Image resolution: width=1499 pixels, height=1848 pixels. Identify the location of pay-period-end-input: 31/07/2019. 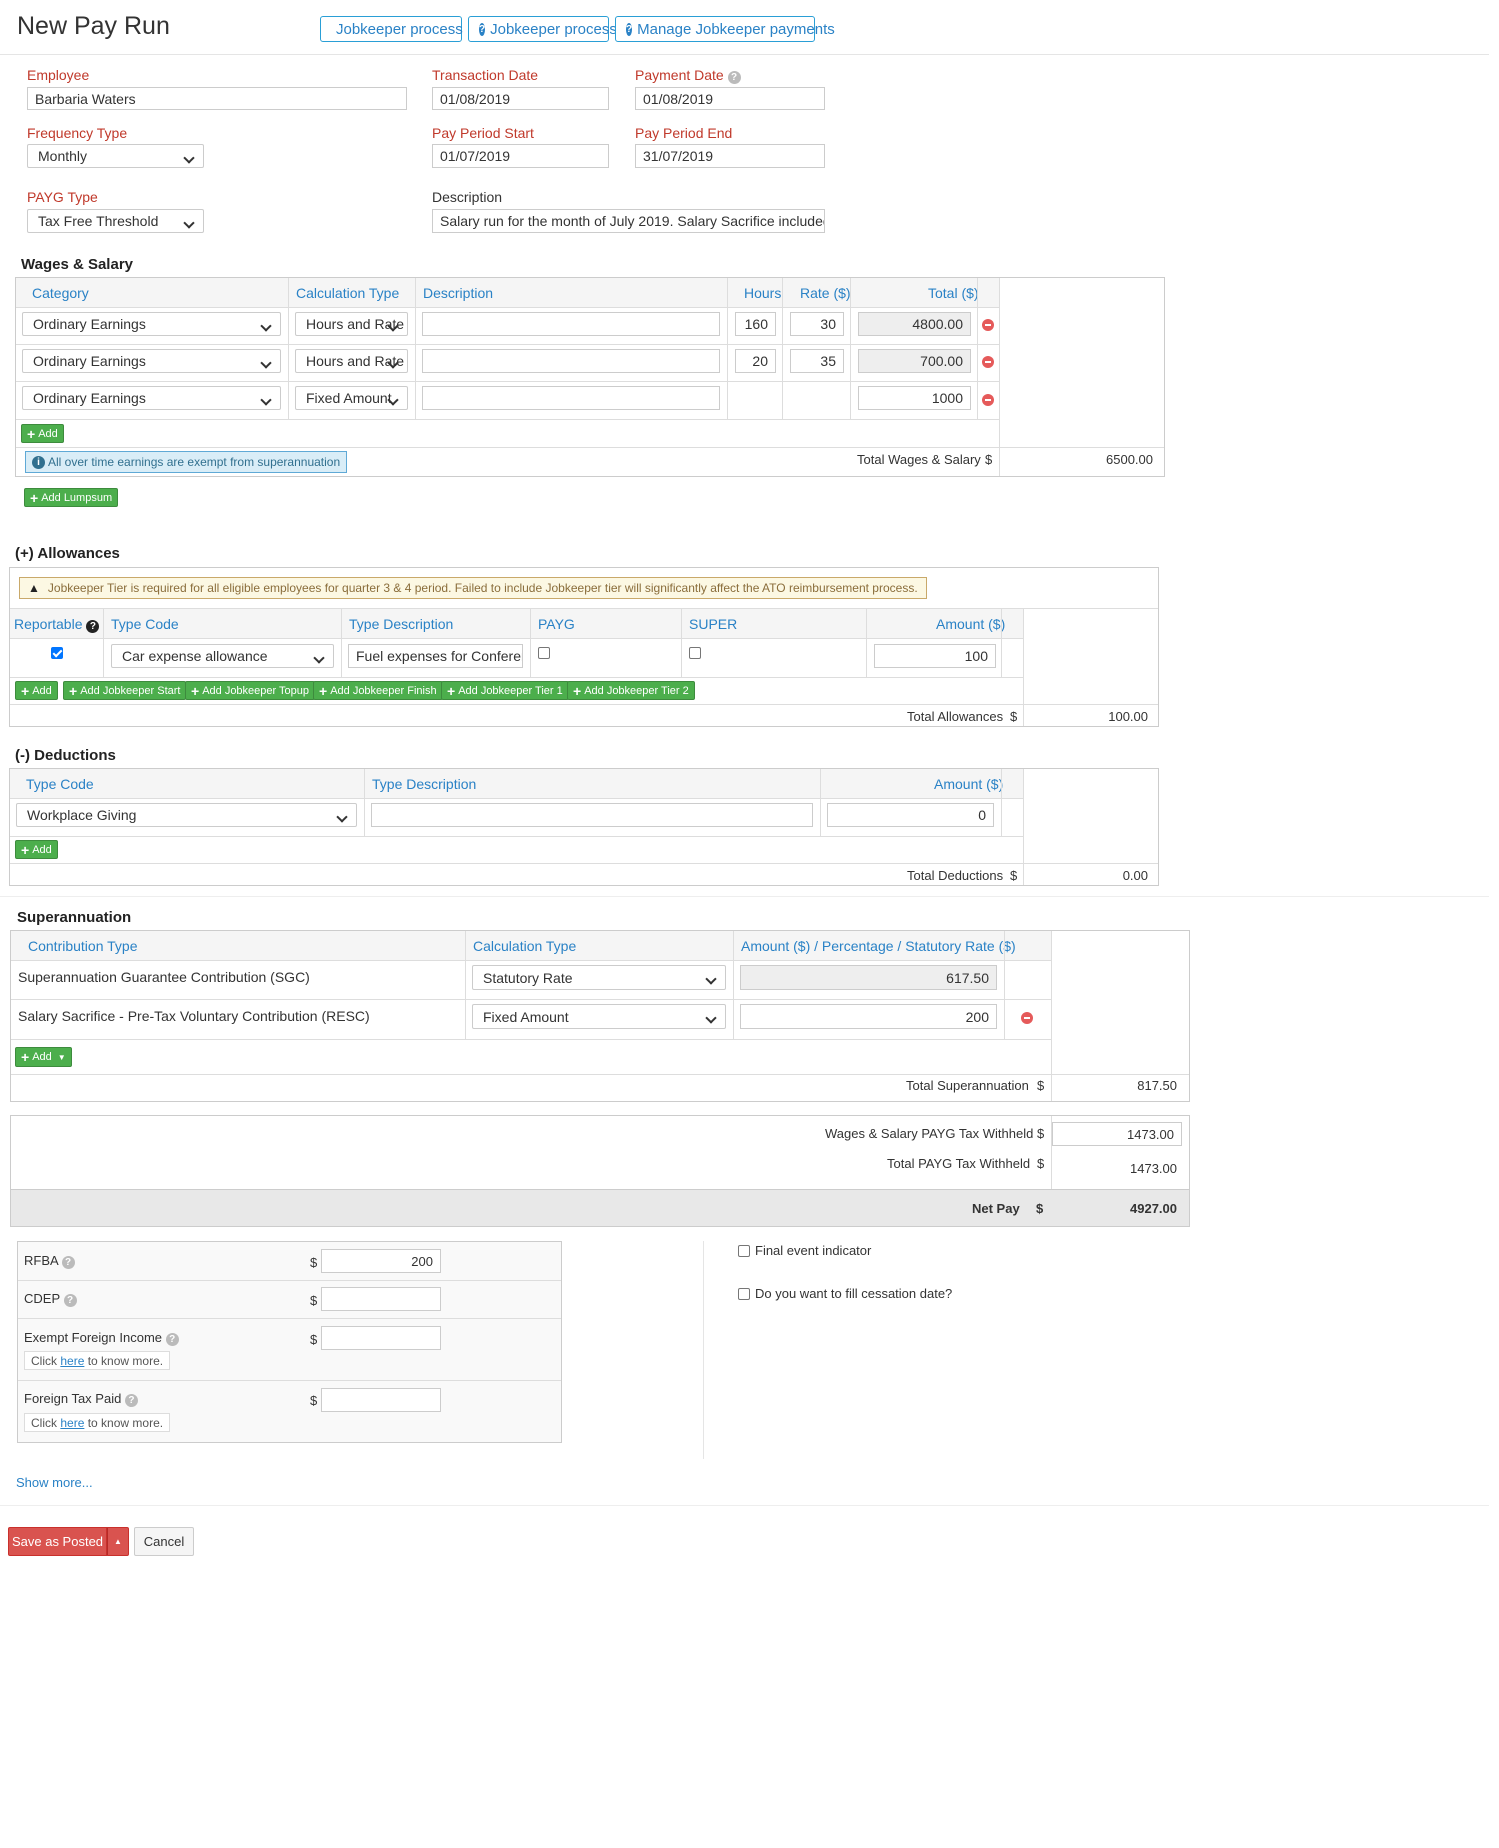
(730, 156).